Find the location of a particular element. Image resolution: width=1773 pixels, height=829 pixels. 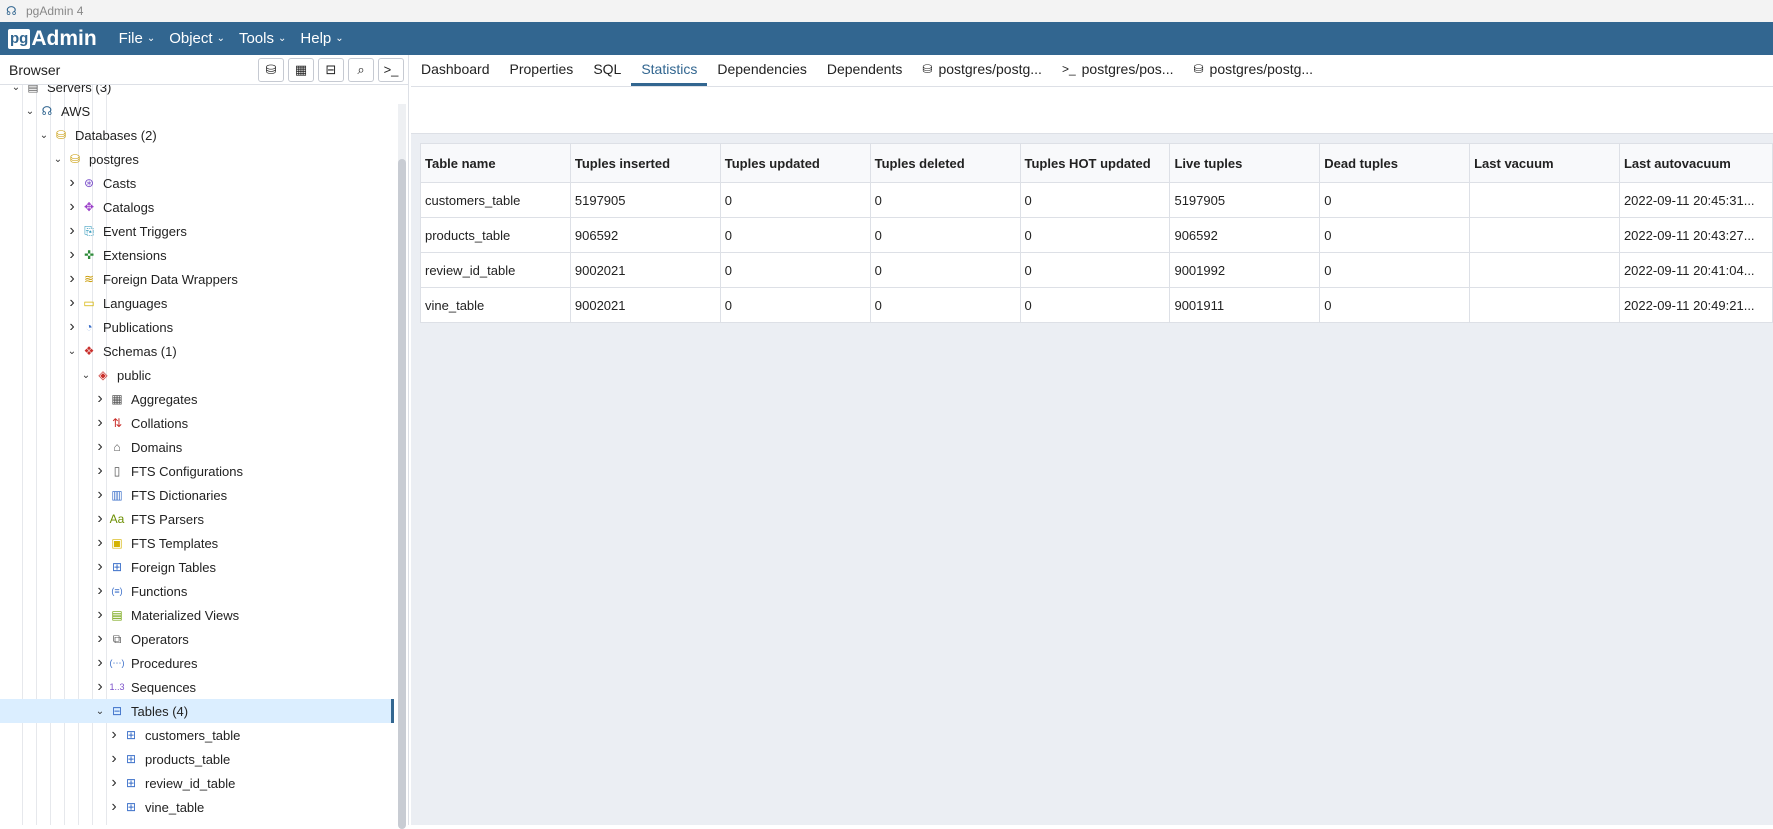

tree-node-label: Schemas (1) is located at coordinates (140, 351).